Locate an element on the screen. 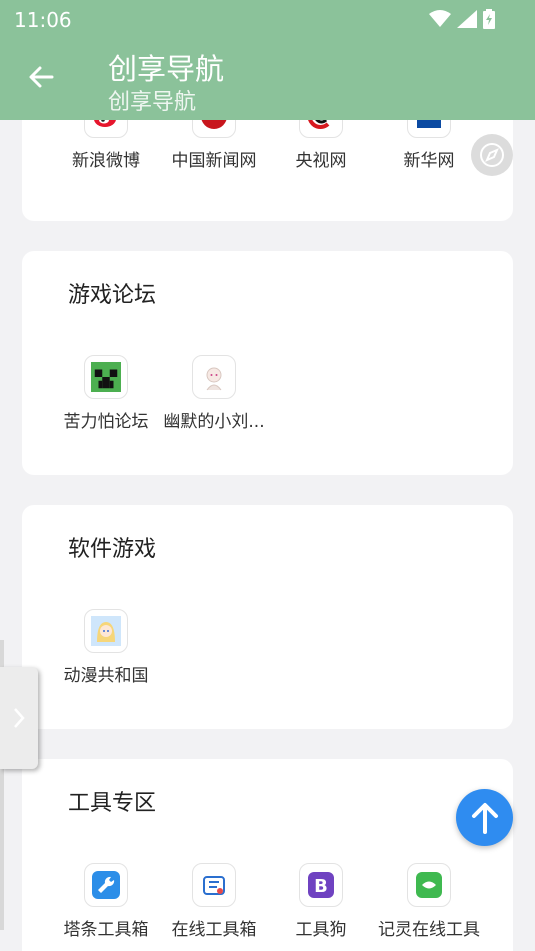 The height and width of the screenshot is (951, 535). link-label: 工具狗 is located at coordinates (321, 930).